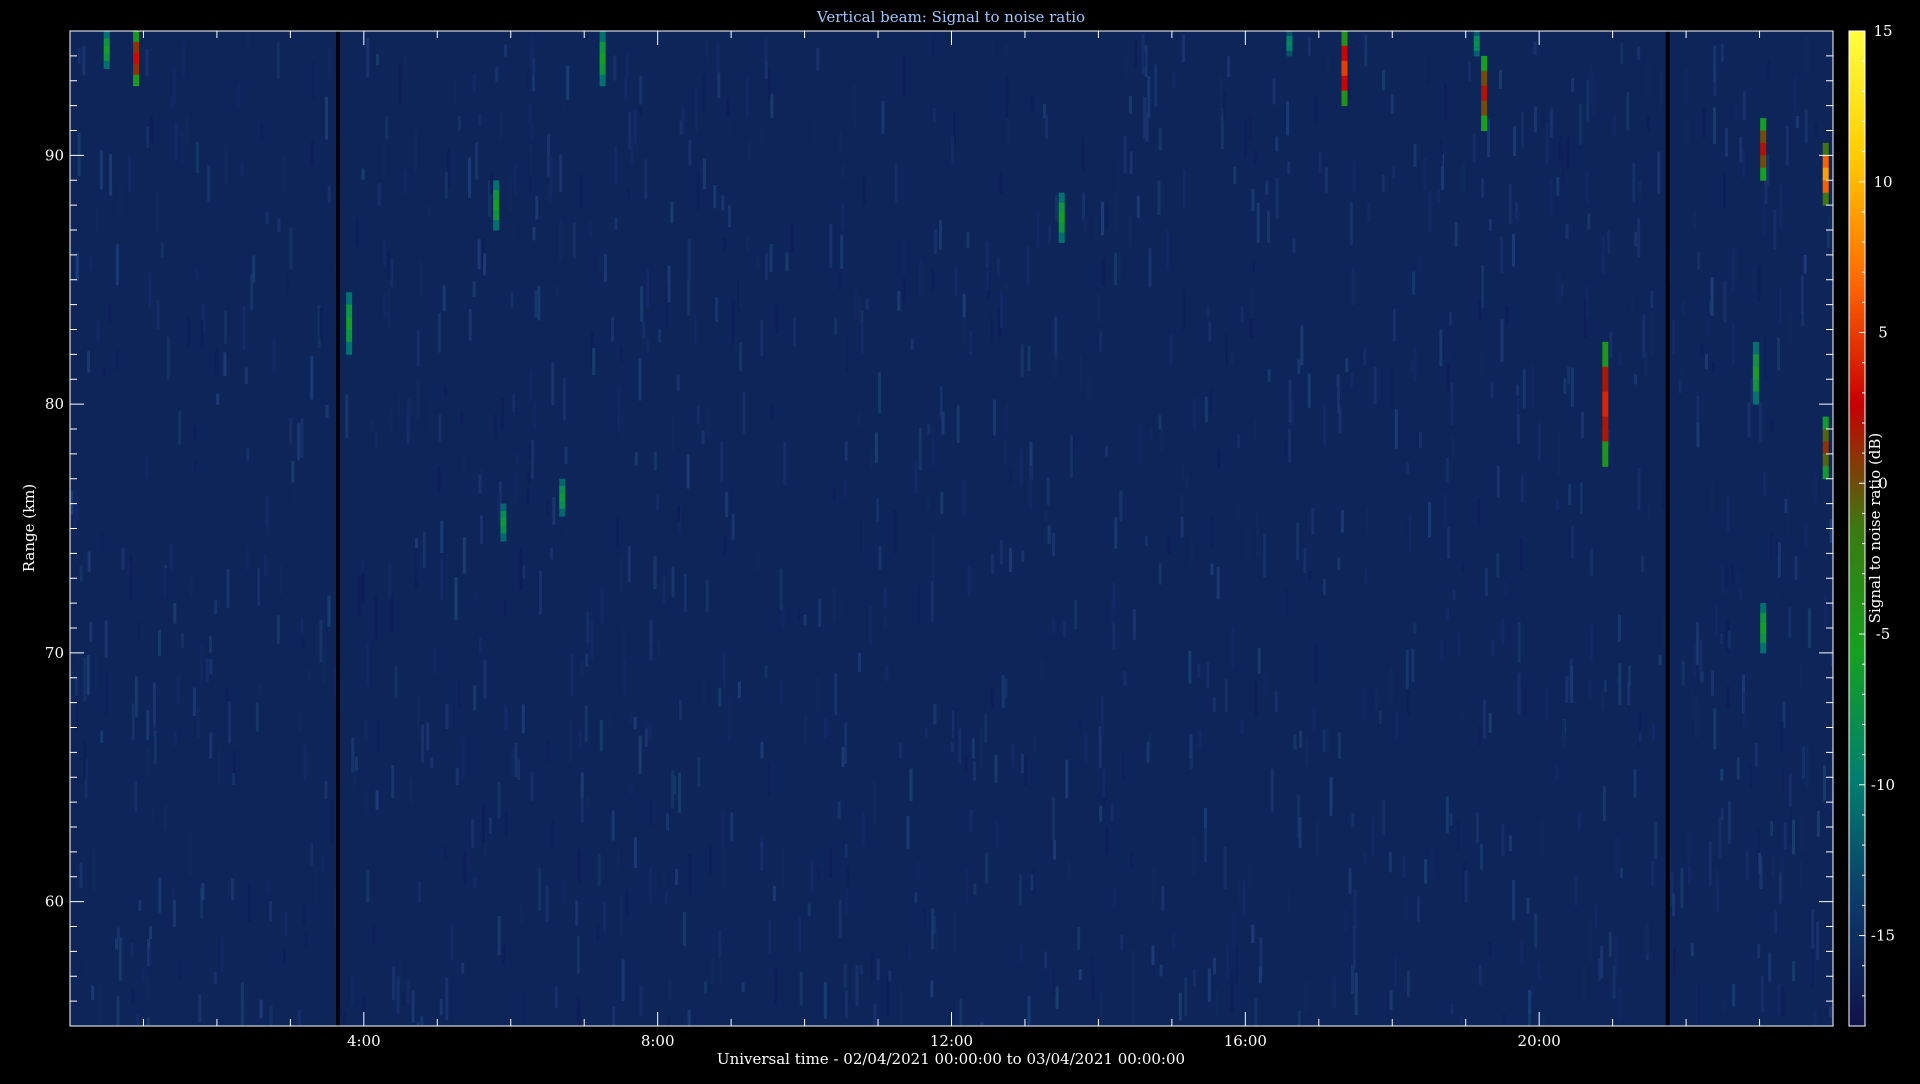  I want to click on colorbar-tick-label: -5, so click(1883, 634).